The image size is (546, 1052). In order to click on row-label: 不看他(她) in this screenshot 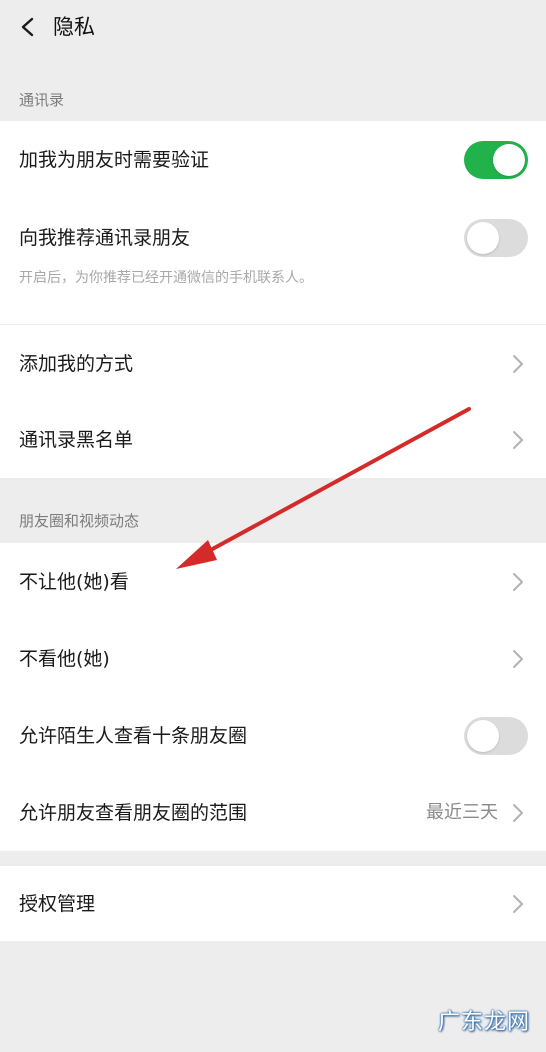, I will do `click(64, 659)`.